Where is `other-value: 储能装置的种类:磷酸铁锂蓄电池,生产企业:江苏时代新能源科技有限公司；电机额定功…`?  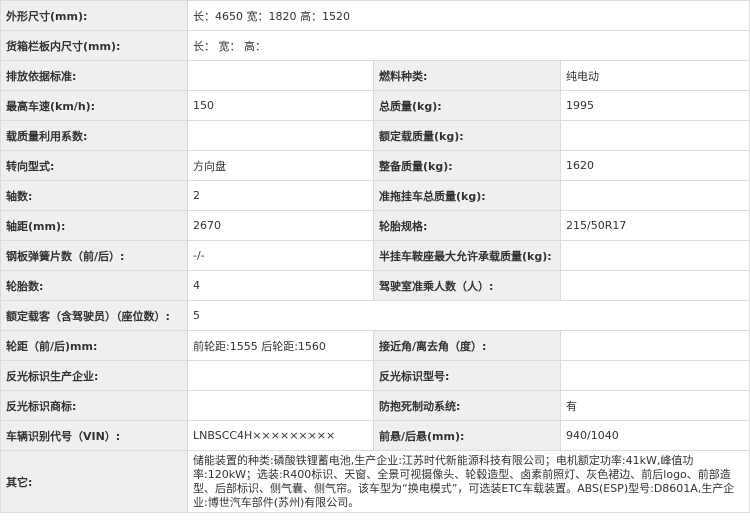 other-value: 储能装置的种类:磷酸铁锂蓄电池,生产企业:江苏时代新能源科技有限公司；电机额定功… is located at coordinates (468, 481).